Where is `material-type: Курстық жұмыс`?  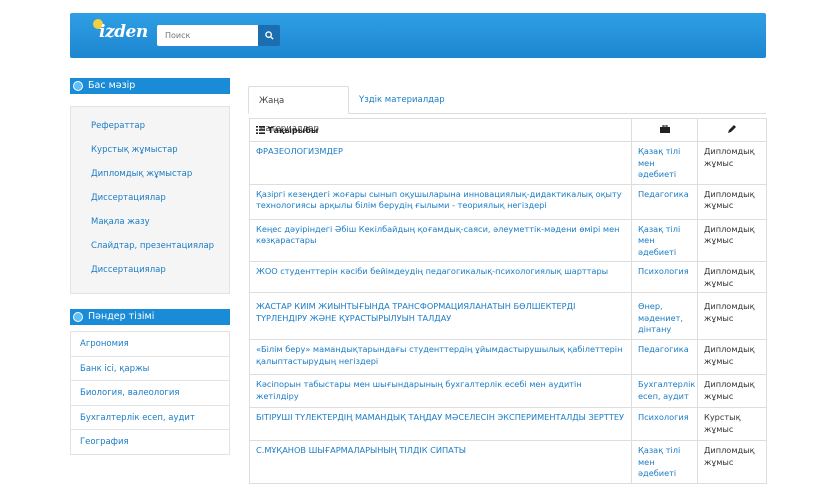 material-type: Курстық жұмыс is located at coordinates (732, 424).